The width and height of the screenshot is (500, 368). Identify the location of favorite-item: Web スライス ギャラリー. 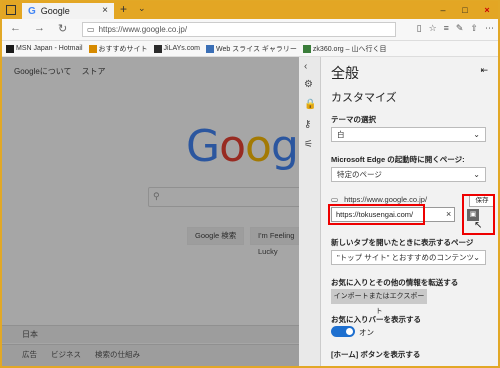
(251, 49).